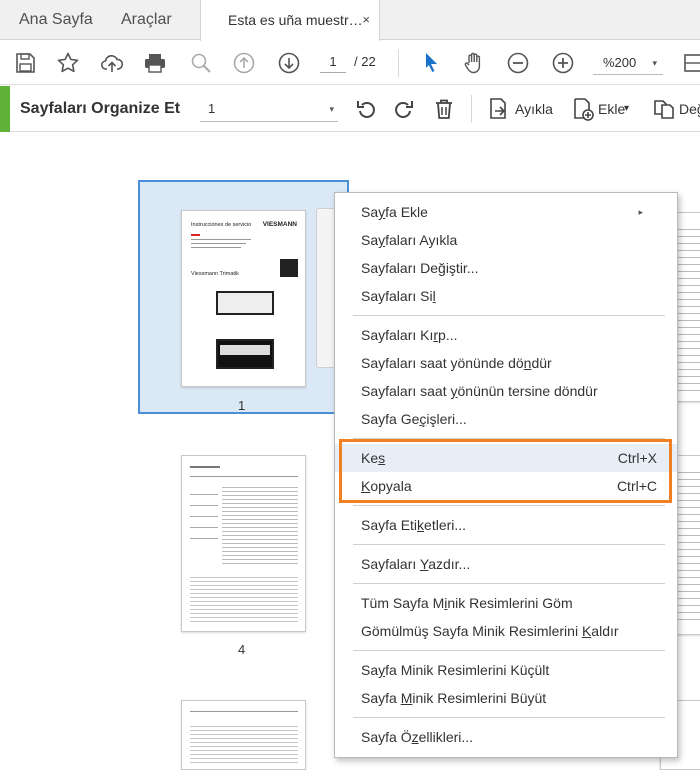  I want to click on menu-item-mnemonic: M, so click(406, 698).